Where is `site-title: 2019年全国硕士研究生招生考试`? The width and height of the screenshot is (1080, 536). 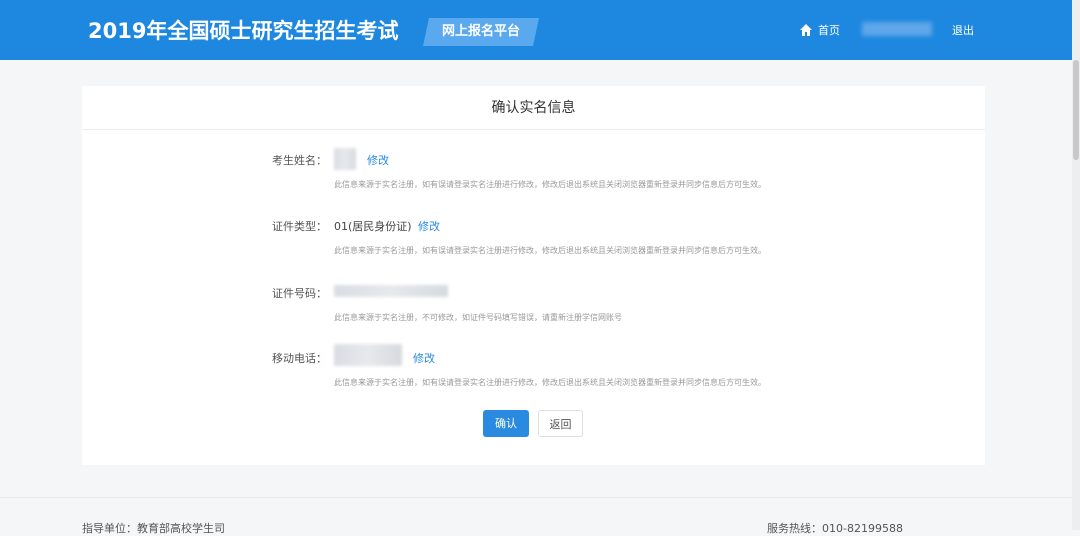 site-title: 2019年全国硕士研究生招生考试 is located at coordinates (243, 31).